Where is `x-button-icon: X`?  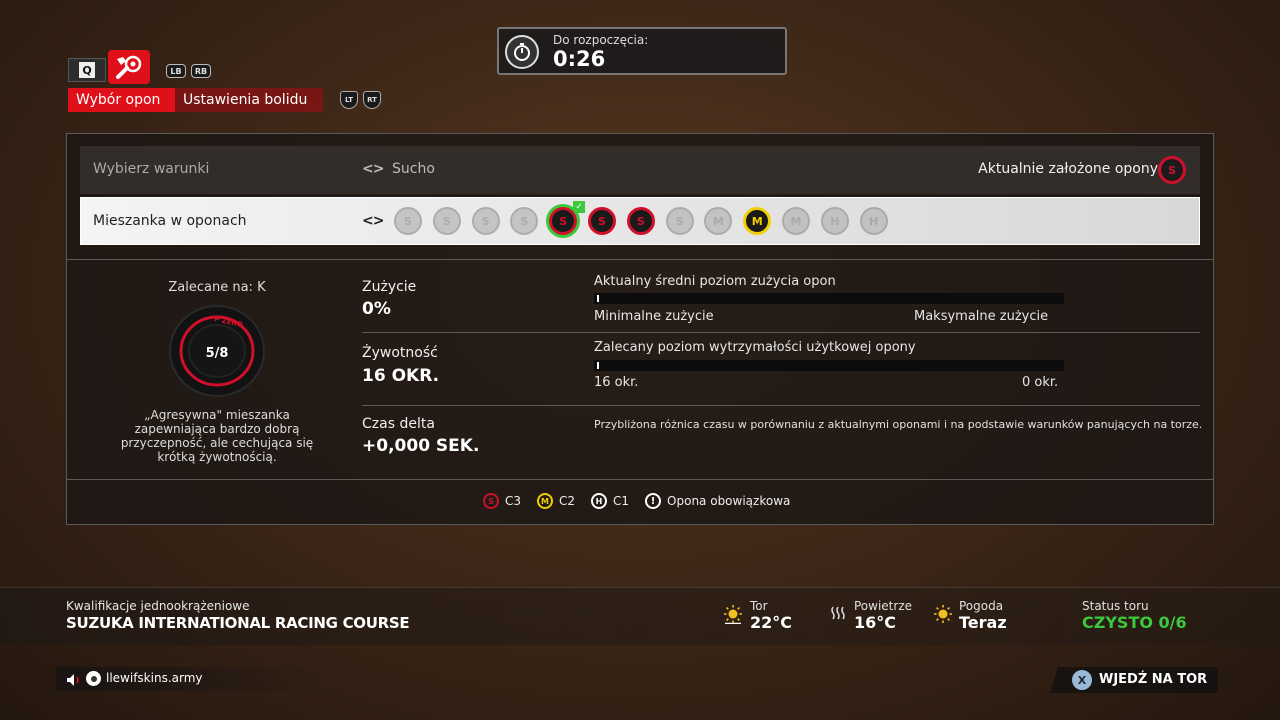
x-button-icon: X is located at coordinates (1082, 680).